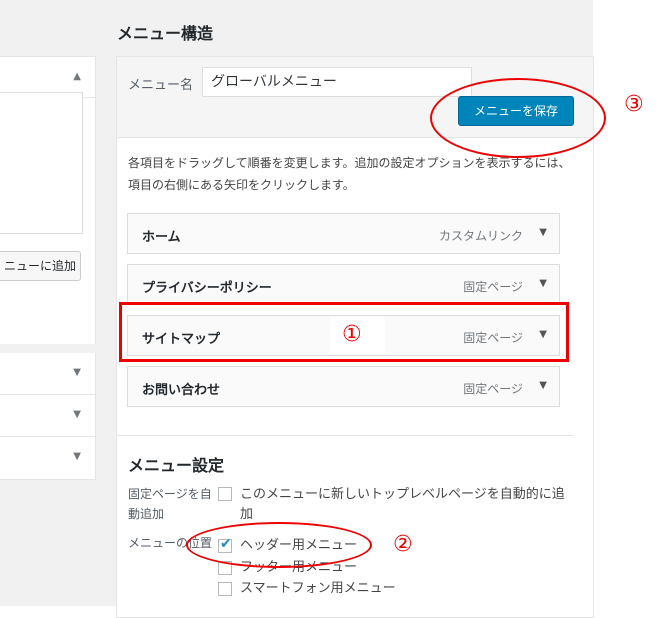  What do you see at coordinates (161, 85) in the screenshot?
I see `menu-name-label: メニュー名` at bounding box center [161, 85].